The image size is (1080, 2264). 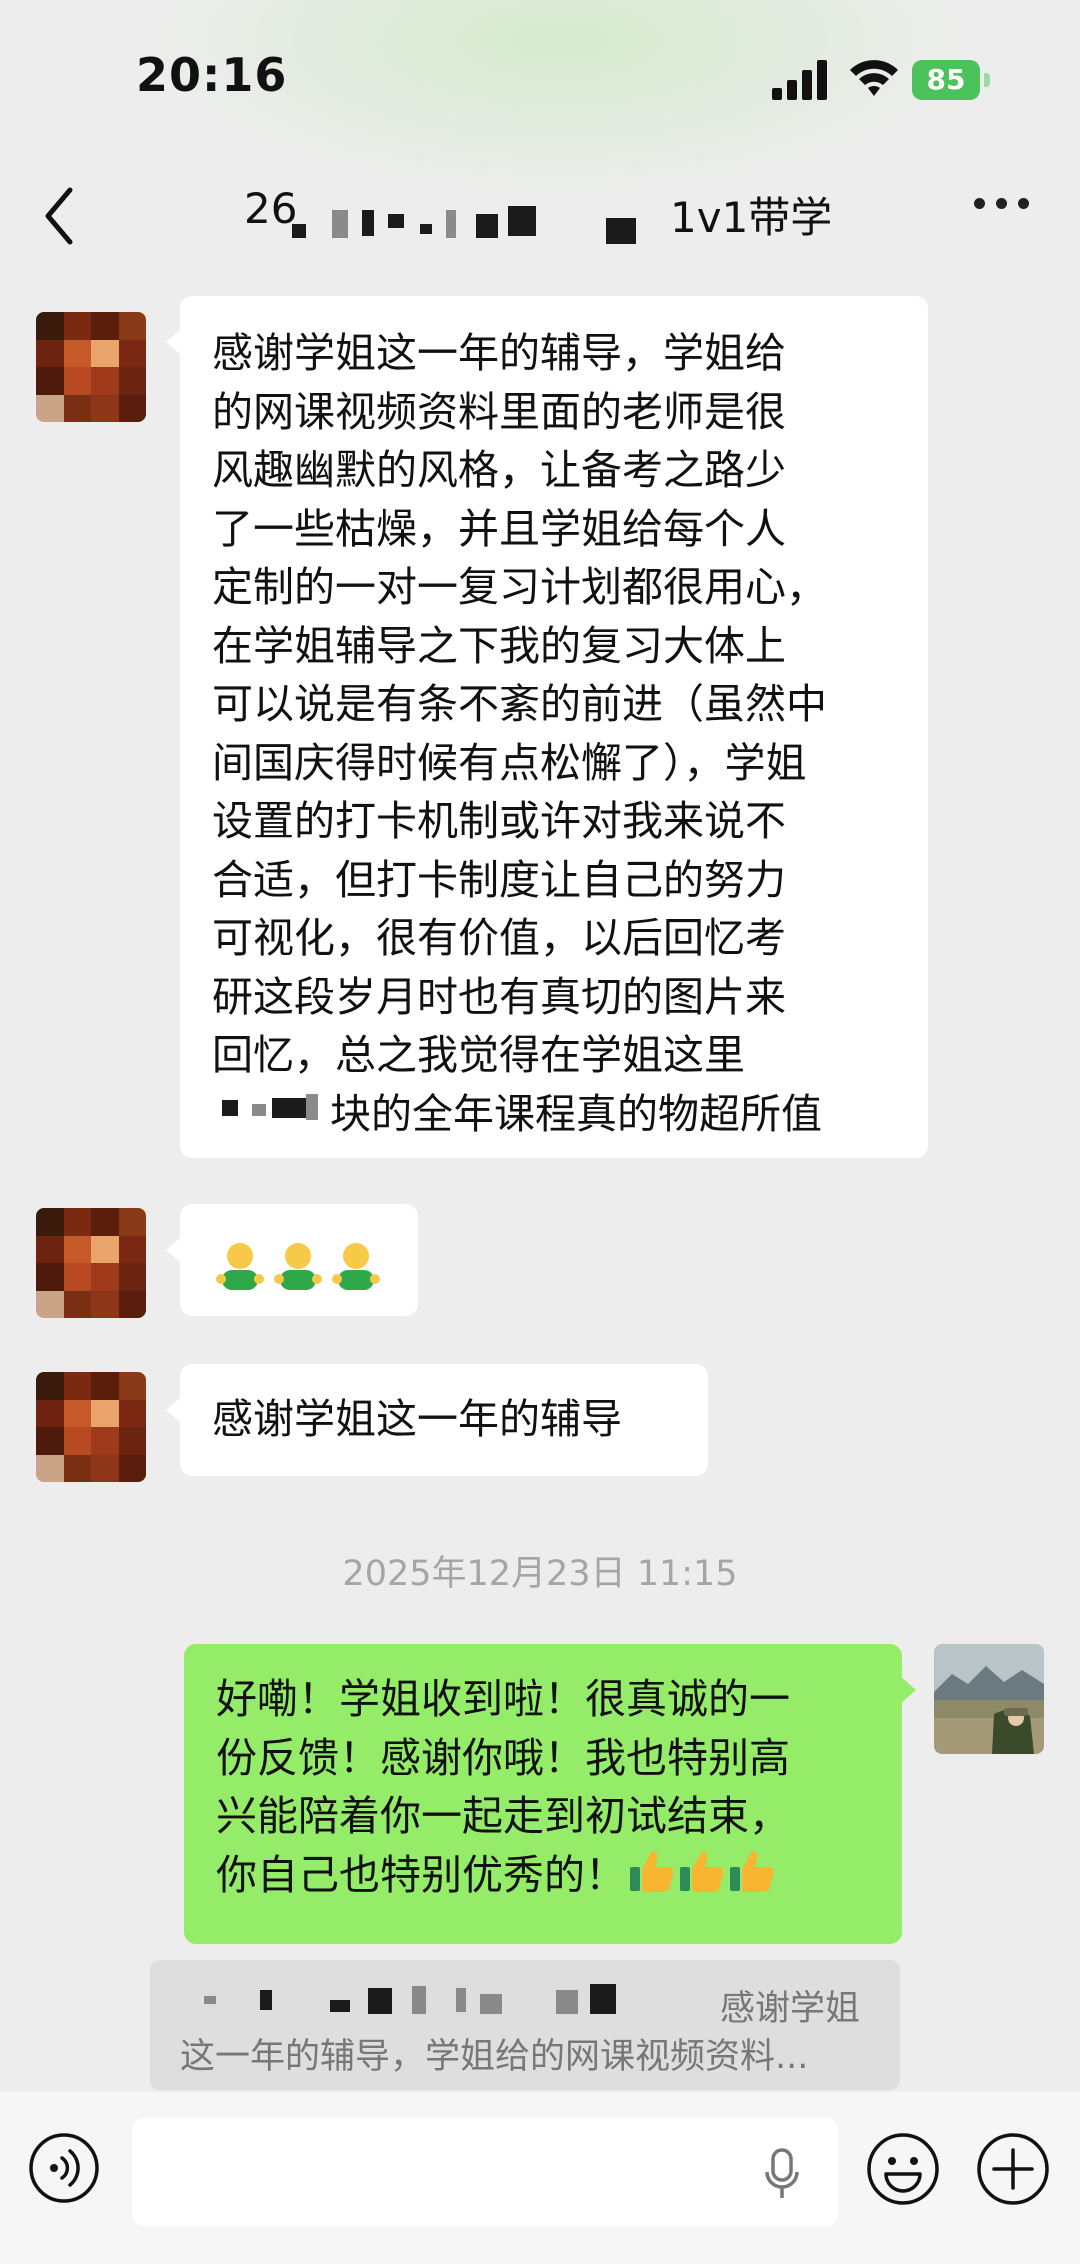 What do you see at coordinates (499, 938) in the screenshot?
I see `message-line: 可视化，很有价值，以后回忆考` at bounding box center [499, 938].